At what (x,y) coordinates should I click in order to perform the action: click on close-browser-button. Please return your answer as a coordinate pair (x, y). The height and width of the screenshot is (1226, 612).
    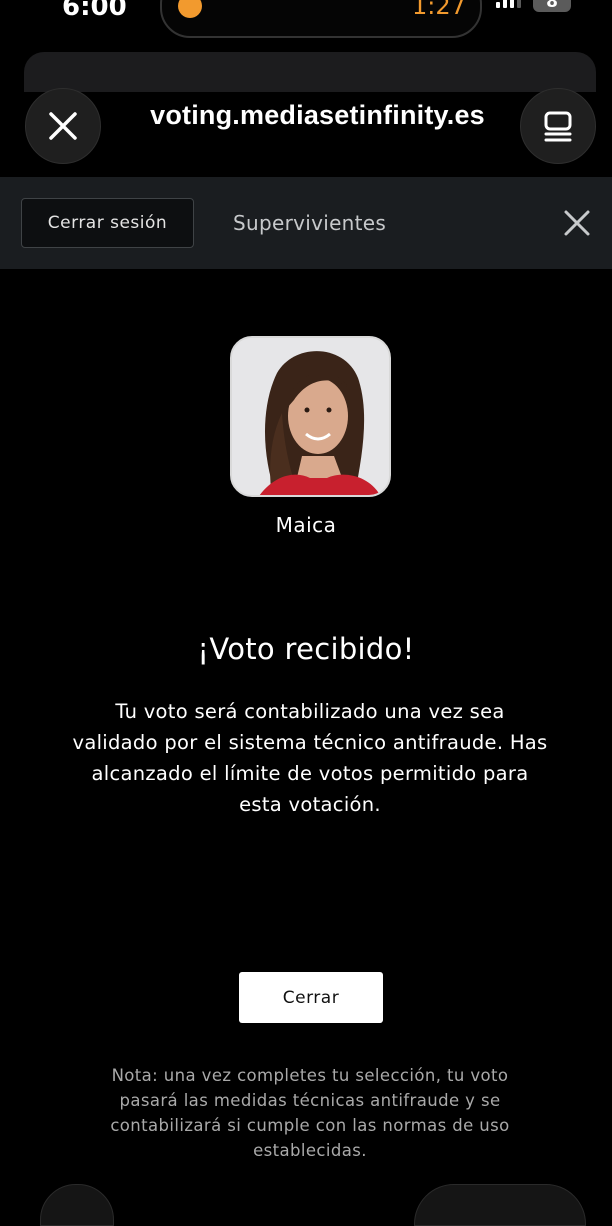
    Looking at the image, I should click on (63, 126).